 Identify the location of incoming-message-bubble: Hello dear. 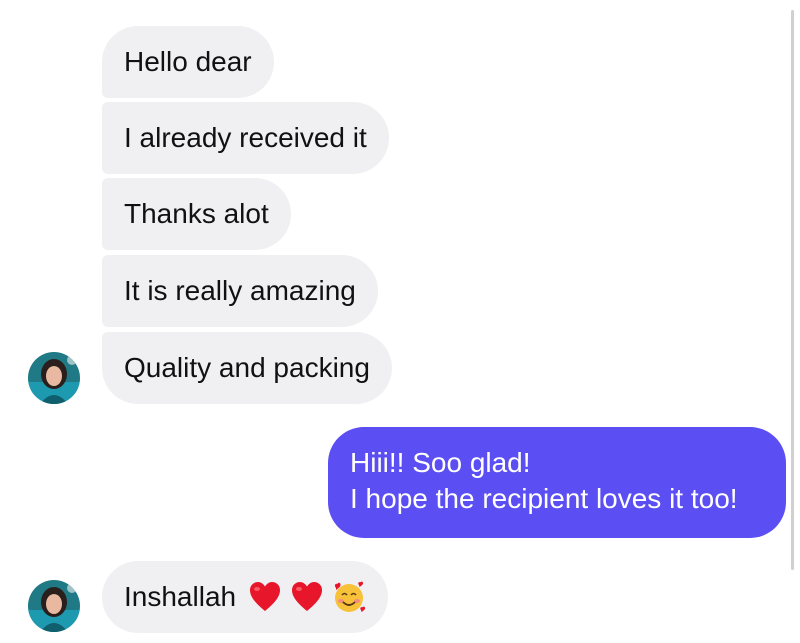
(188, 62).